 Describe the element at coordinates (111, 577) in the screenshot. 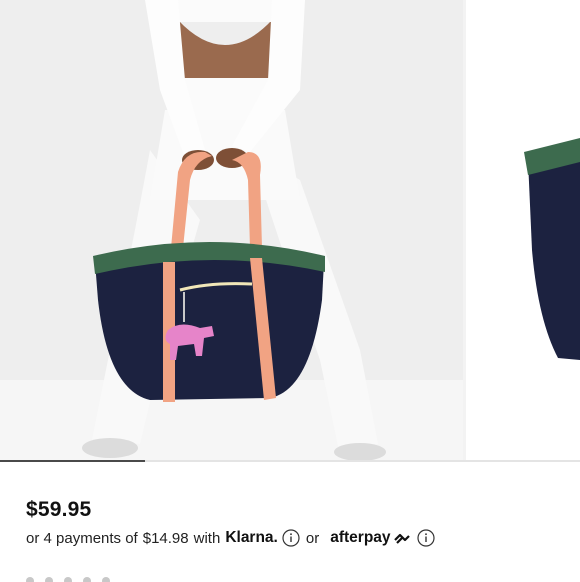

I see `rating-stars-row` at that location.